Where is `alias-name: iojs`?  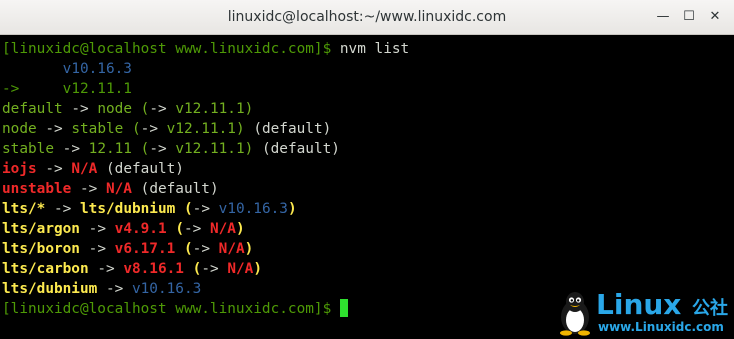
alias-name: iojs is located at coordinates (19, 169).